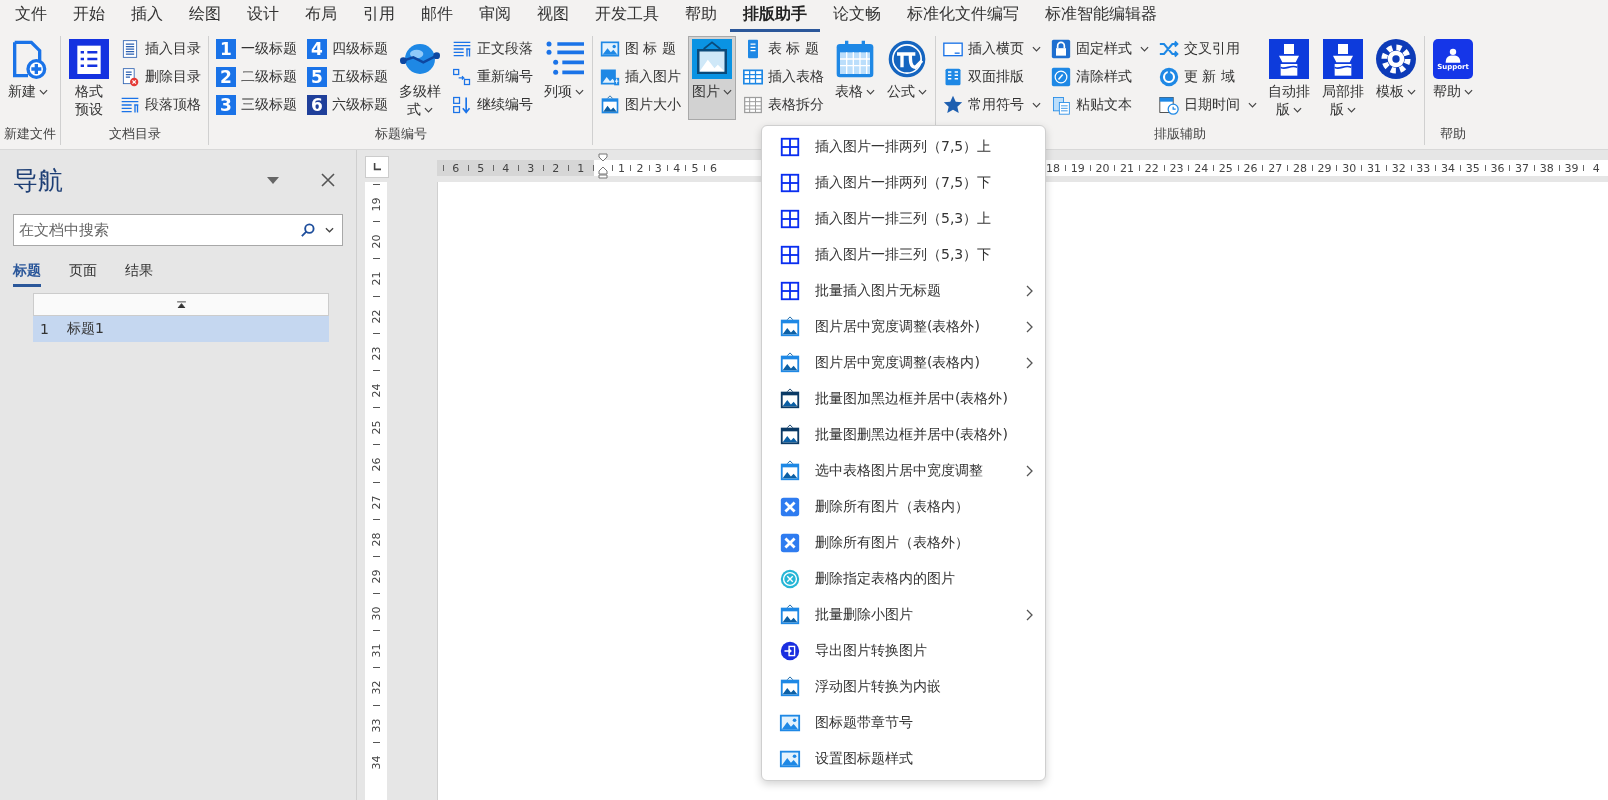 The image size is (1608, 800). Describe the element at coordinates (1053, 168) in the screenshot. I see `ruler-number: 18` at that location.